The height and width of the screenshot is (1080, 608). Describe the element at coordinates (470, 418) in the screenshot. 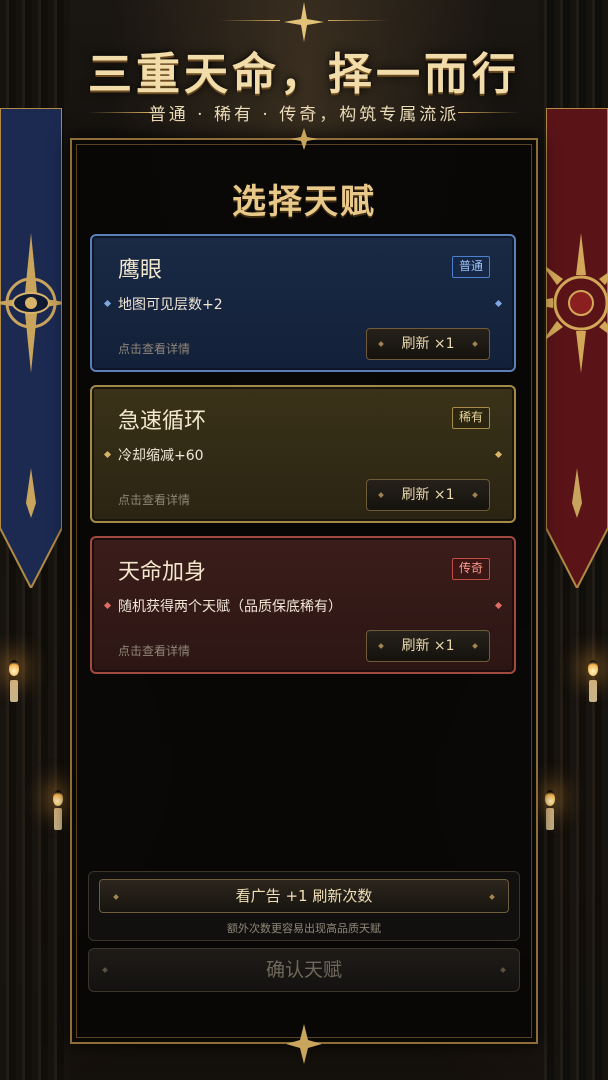

I see `rarity-badge: 稀有` at that location.